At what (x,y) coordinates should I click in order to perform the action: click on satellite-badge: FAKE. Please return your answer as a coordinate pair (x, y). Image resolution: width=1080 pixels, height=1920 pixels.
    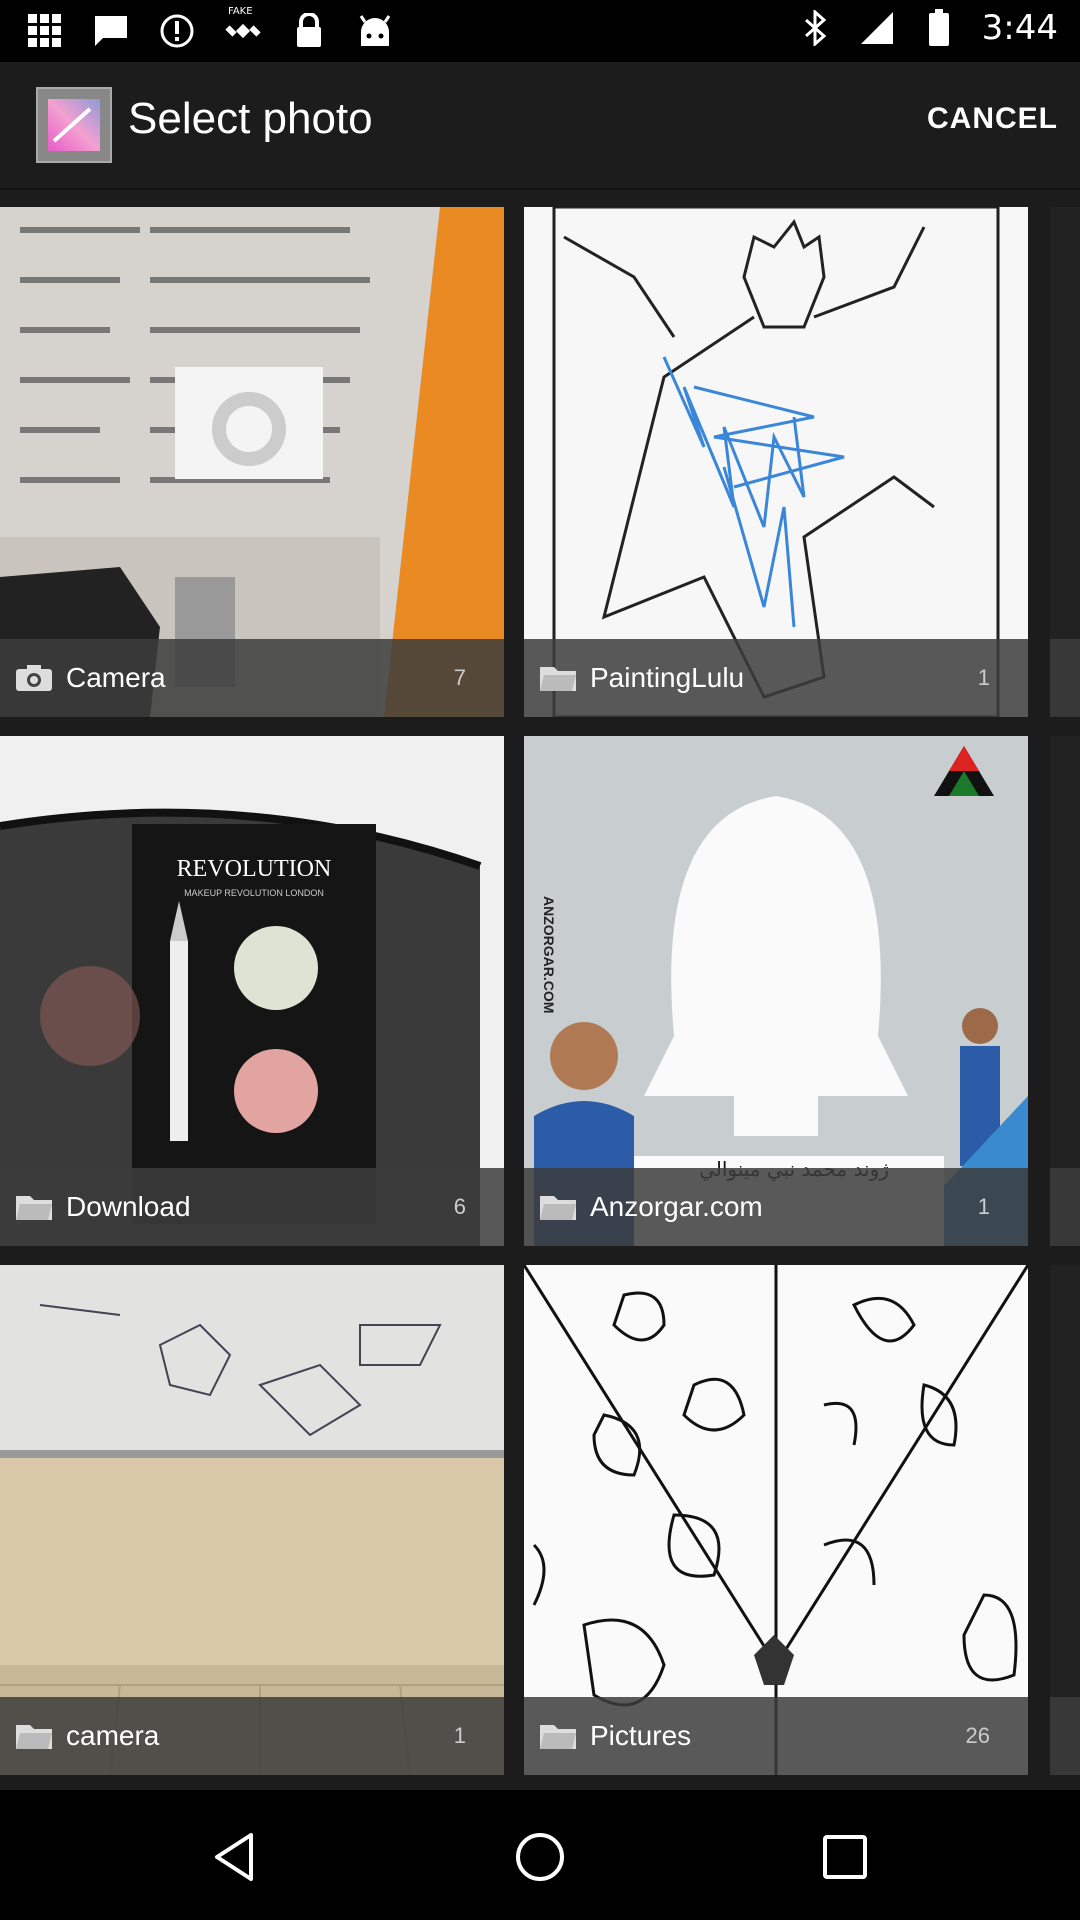
    Looking at the image, I should click on (240, 11).